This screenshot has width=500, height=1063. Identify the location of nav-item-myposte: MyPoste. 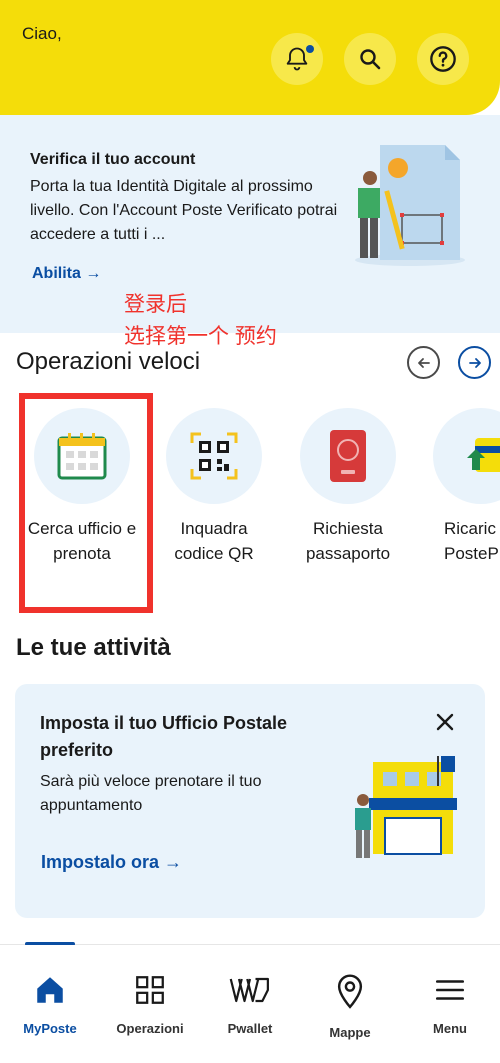
(50, 1004).